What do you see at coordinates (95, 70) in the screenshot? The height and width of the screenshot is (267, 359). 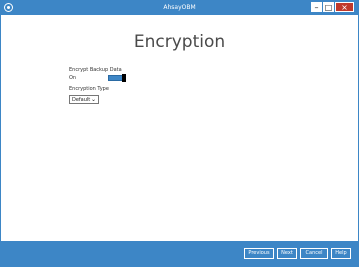 I see `encrypt-backup-label: Encrypt Backup Data` at bounding box center [95, 70].